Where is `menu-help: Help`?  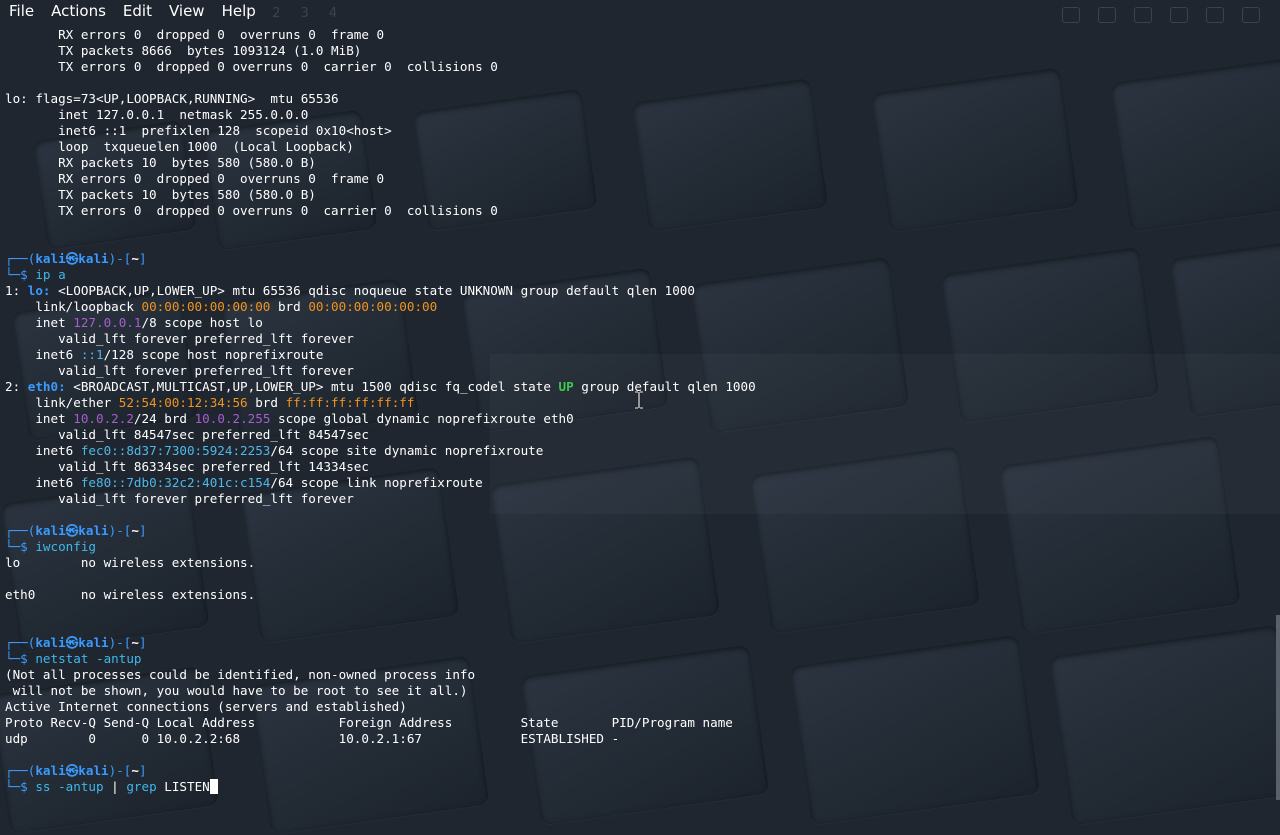 menu-help: Help is located at coordinates (238, 11).